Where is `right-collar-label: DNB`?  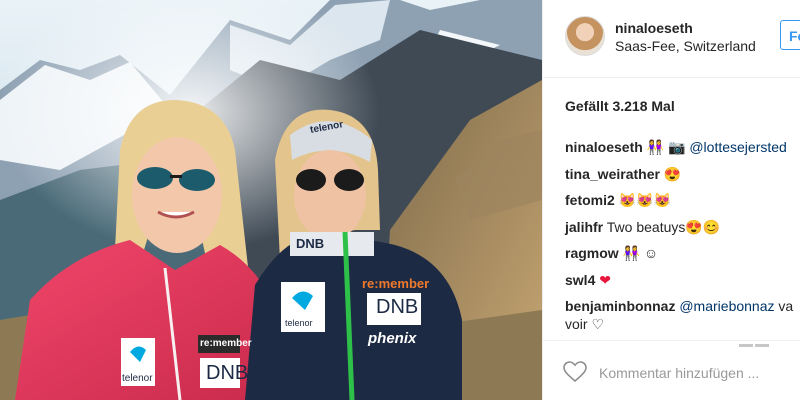
right-collar-label: DNB is located at coordinates (310, 243).